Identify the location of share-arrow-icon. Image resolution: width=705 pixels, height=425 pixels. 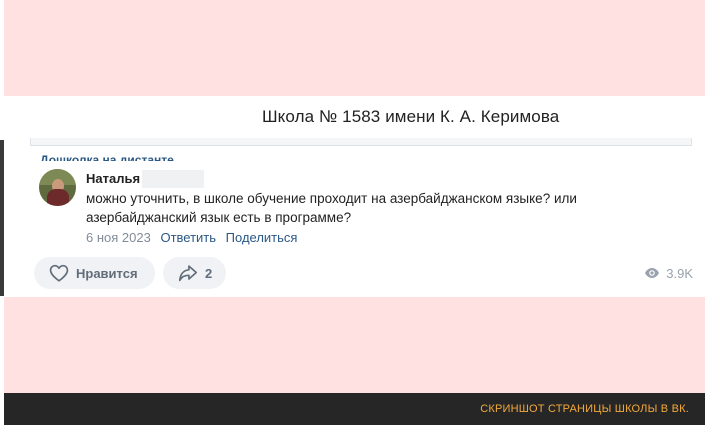
(188, 273).